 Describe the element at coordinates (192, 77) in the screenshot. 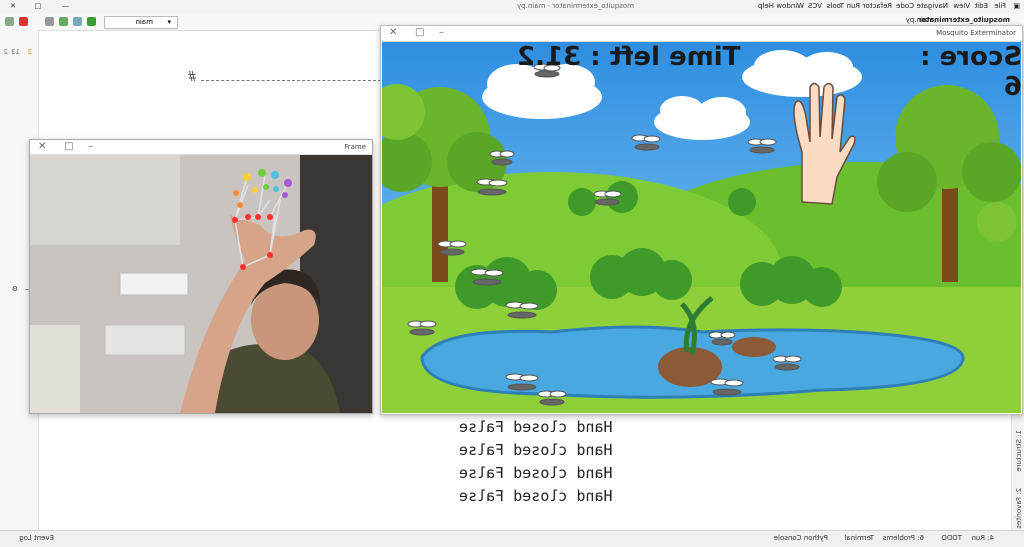

I see `code-comment-hash: #` at that location.